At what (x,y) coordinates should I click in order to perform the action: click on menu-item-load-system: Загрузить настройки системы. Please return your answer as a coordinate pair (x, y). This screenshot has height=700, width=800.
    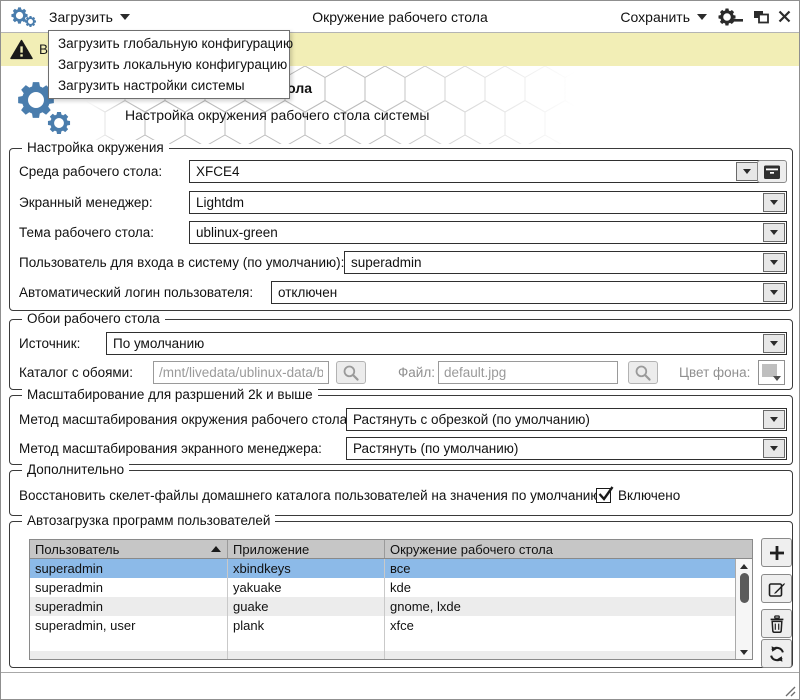
    Looking at the image, I should click on (169, 85).